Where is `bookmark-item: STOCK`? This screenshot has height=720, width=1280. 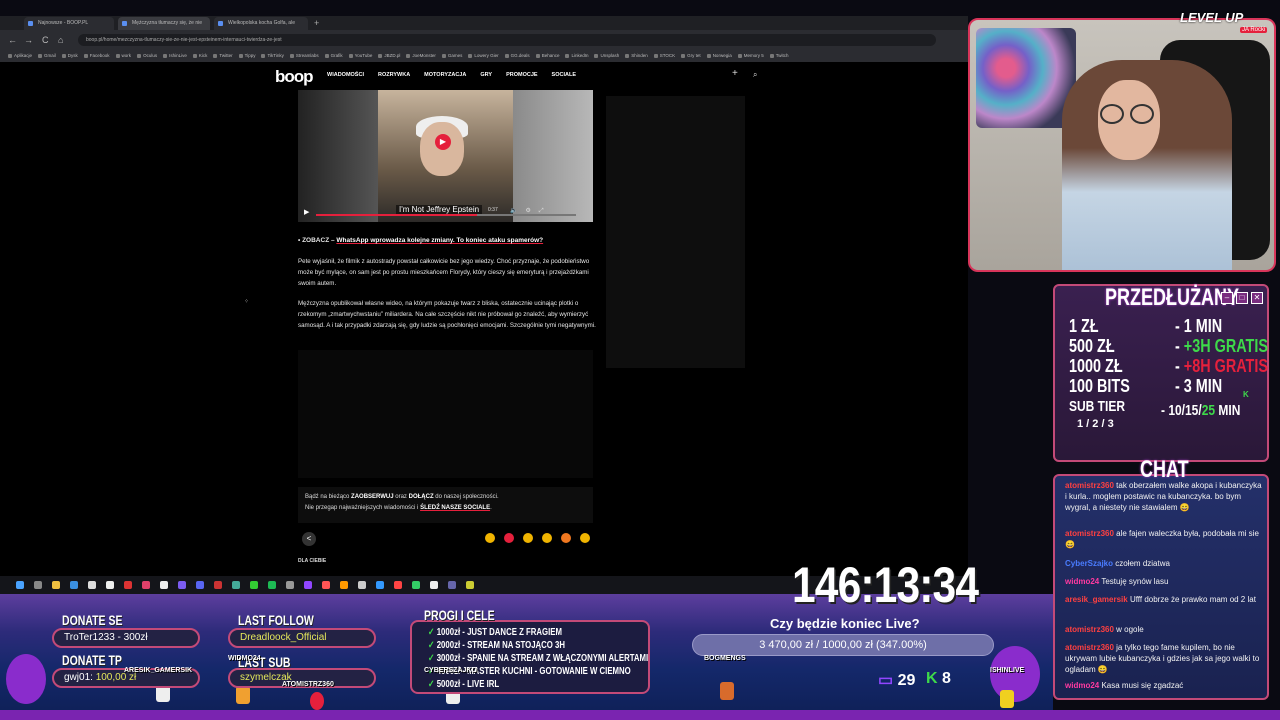
bookmark-item: STOCK is located at coordinates (664, 56).